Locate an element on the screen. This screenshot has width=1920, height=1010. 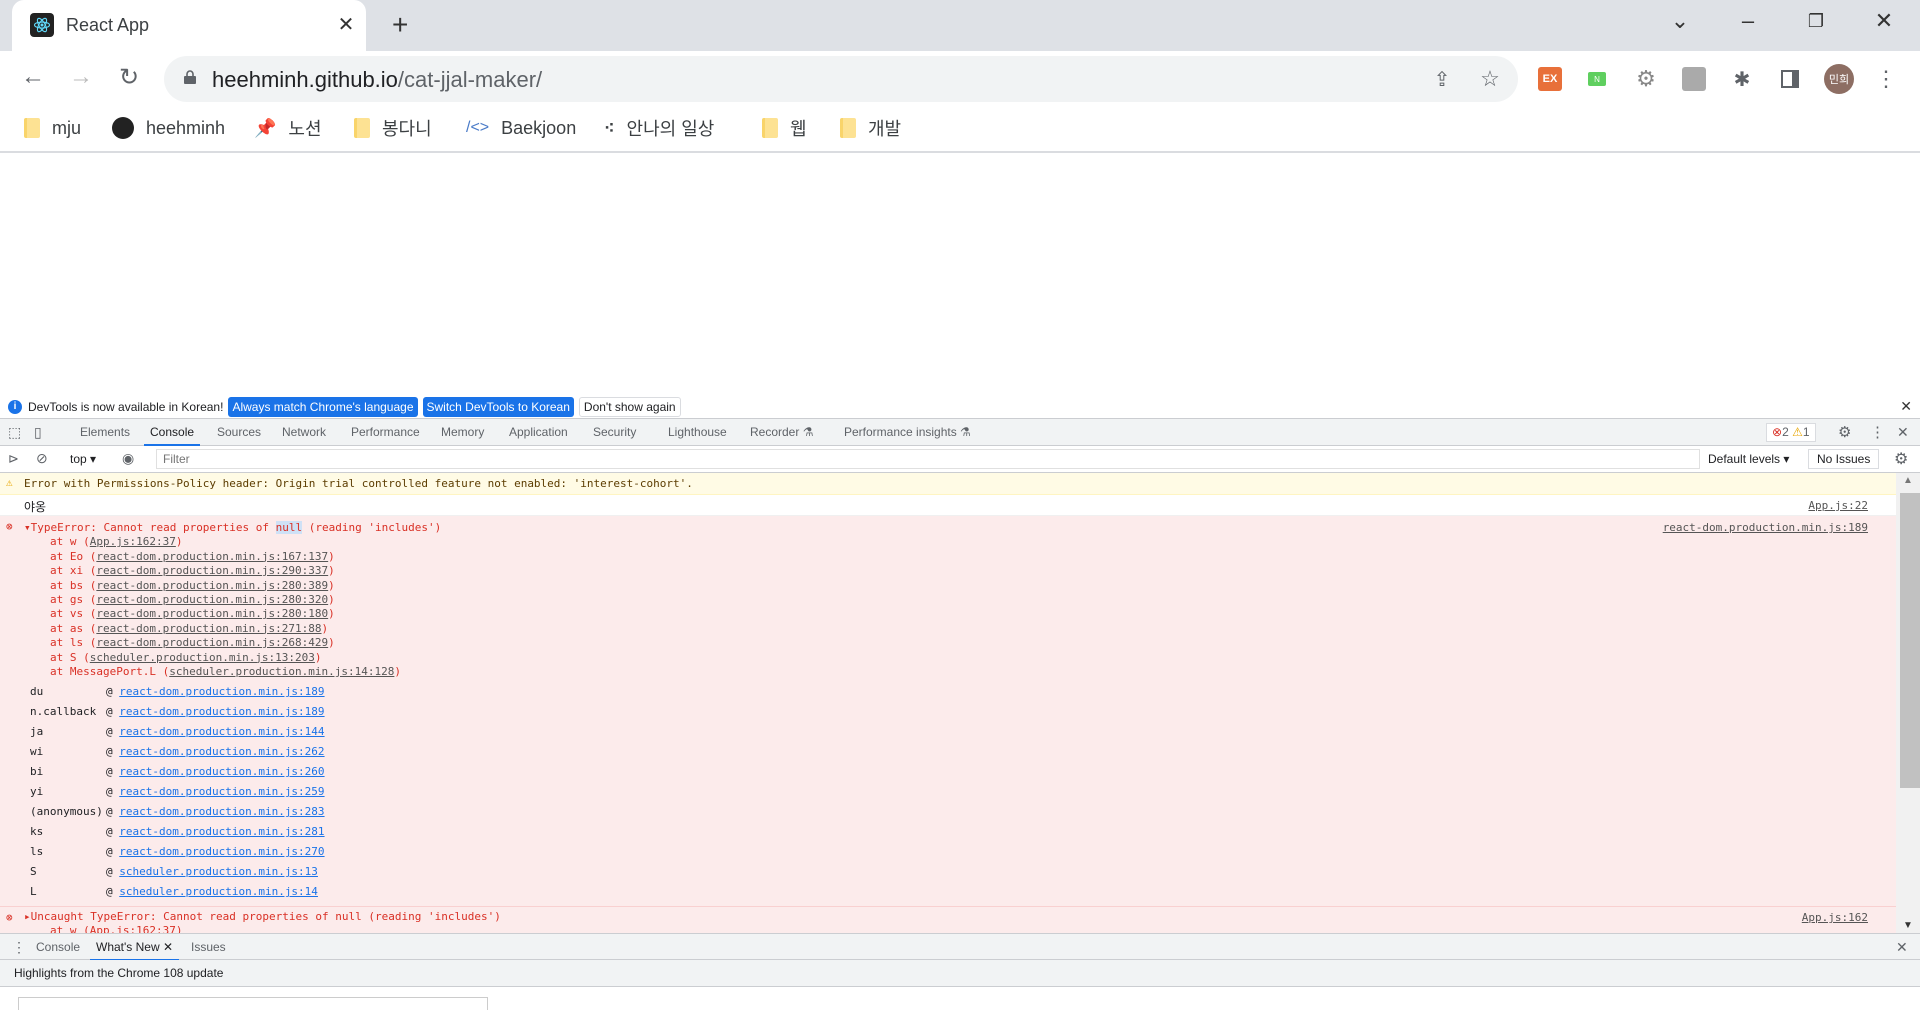
back-icon: ← is located at coordinates (33, 77).